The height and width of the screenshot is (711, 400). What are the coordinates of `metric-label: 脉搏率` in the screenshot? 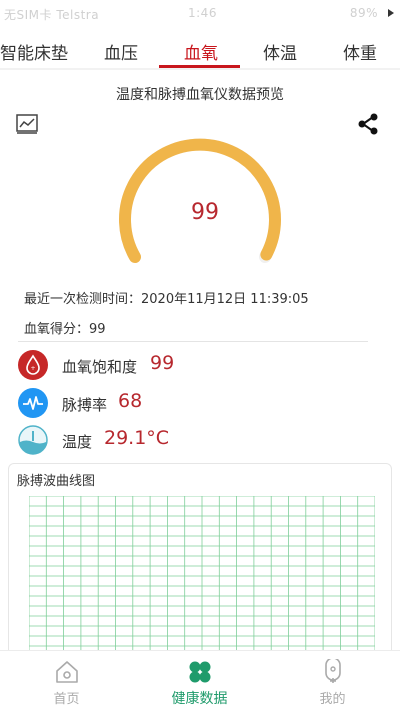 It's located at (85, 405).